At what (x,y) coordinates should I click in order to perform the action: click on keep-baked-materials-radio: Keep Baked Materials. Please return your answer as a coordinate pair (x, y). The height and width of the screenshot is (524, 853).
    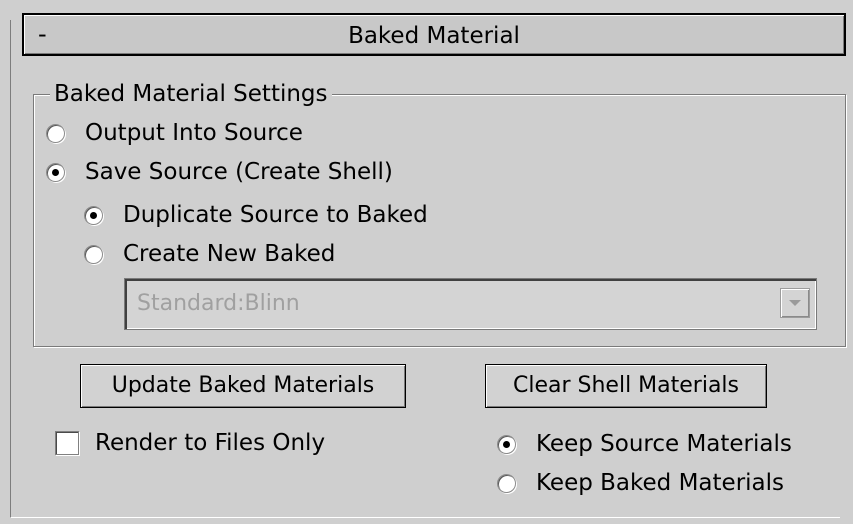
    Looking at the image, I should click on (640, 483).